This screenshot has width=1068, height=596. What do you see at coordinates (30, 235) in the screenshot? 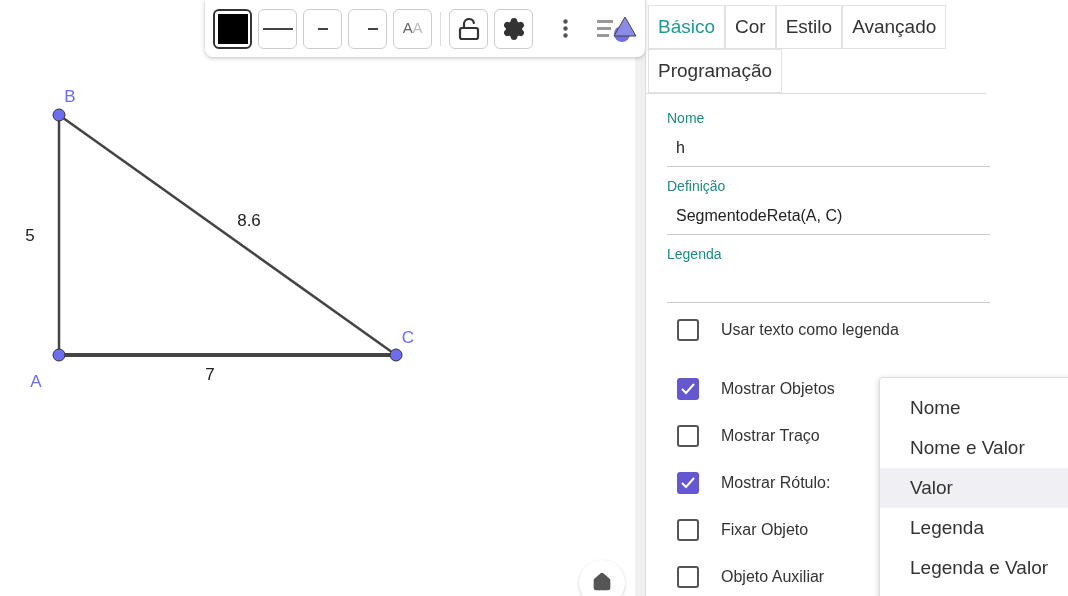
I see `segment-length: 5` at bounding box center [30, 235].